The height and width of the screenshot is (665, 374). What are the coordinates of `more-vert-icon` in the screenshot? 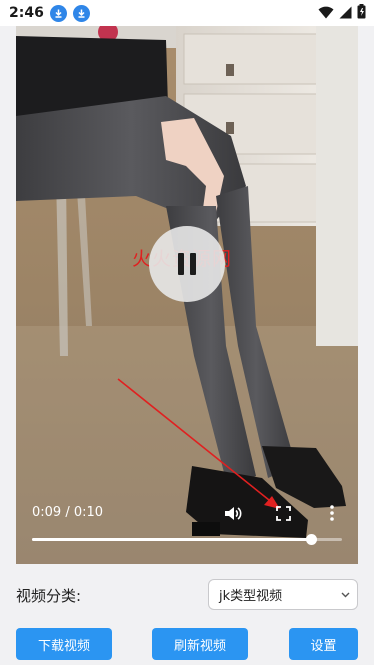 It's located at (332, 515).